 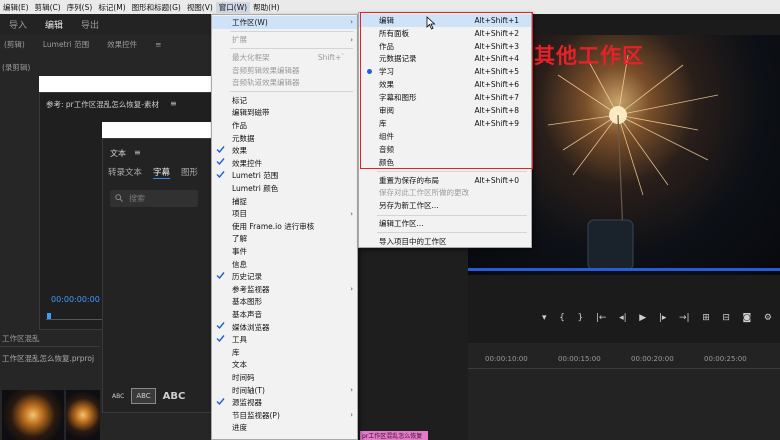 What do you see at coordinates (445, 136) in the screenshot?
I see `menu-item: 组件` at bounding box center [445, 136].